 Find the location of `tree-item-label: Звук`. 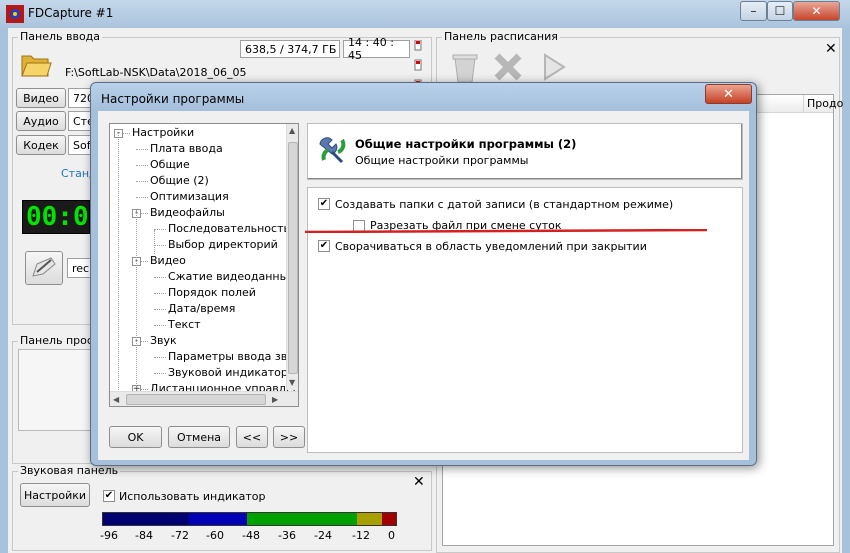

tree-item-label: Звук is located at coordinates (163, 340).